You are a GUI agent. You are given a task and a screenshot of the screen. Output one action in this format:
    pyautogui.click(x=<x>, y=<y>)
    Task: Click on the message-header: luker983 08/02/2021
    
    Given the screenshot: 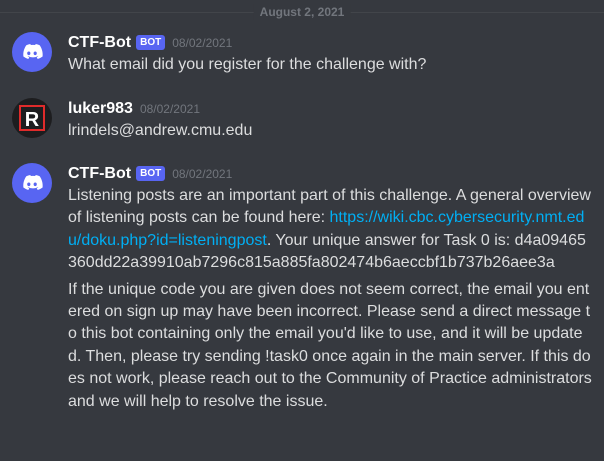 What is the action you would take?
    pyautogui.click(x=134, y=109)
    